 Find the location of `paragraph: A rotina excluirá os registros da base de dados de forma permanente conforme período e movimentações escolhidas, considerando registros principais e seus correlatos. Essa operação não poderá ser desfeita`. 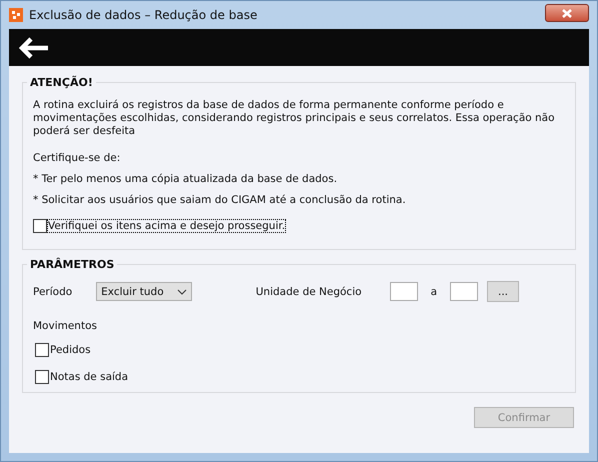

paragraph: A rotina excluirá os registros da base de dados de forma permanente conforme período e movimentações escolhidas, considerando registros principais e seus correlatos. Essa operação não poderá ser desfeita is located at coordinates (294, 118).